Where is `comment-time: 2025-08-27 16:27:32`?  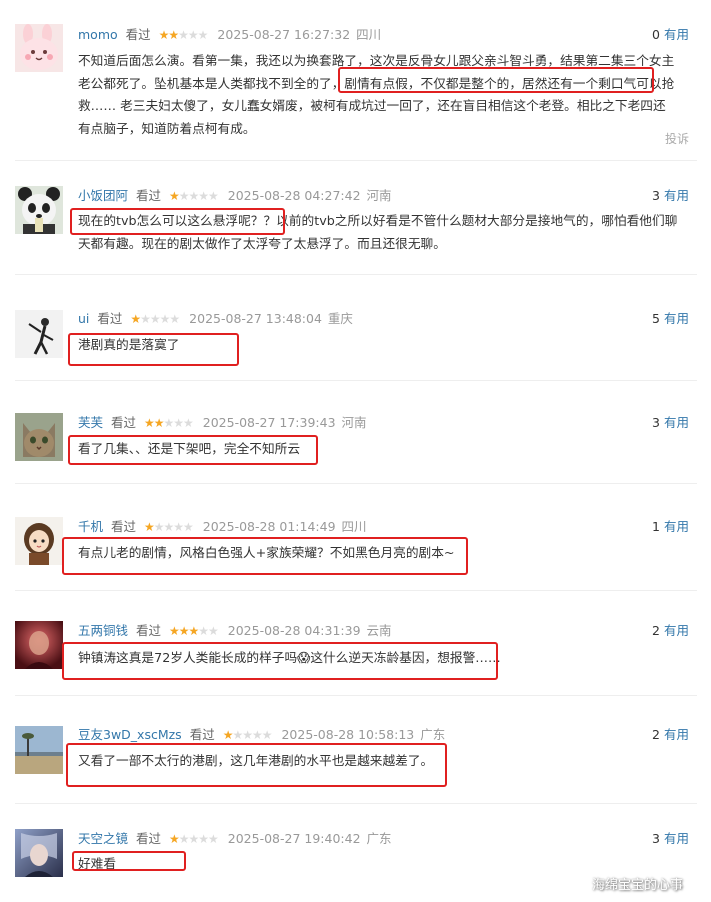 comment-time: 2025-08-27 16:27:32 is located at coordinates (284, 34).